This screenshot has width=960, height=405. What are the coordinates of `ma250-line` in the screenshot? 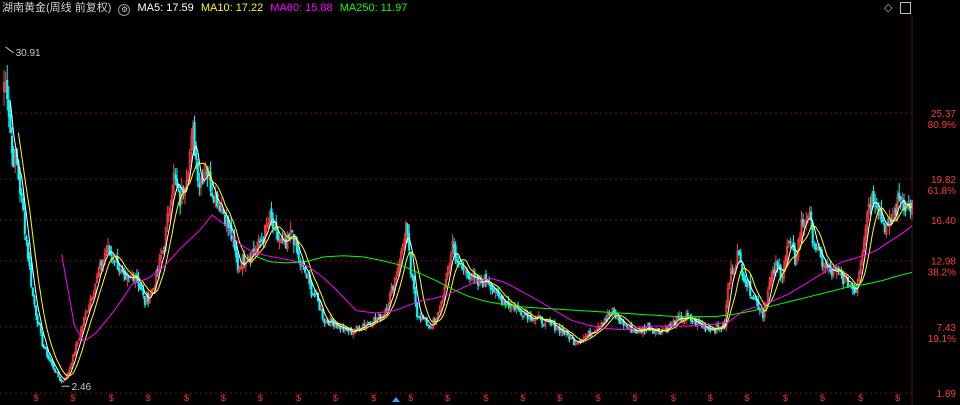 It's located at (584, 286).